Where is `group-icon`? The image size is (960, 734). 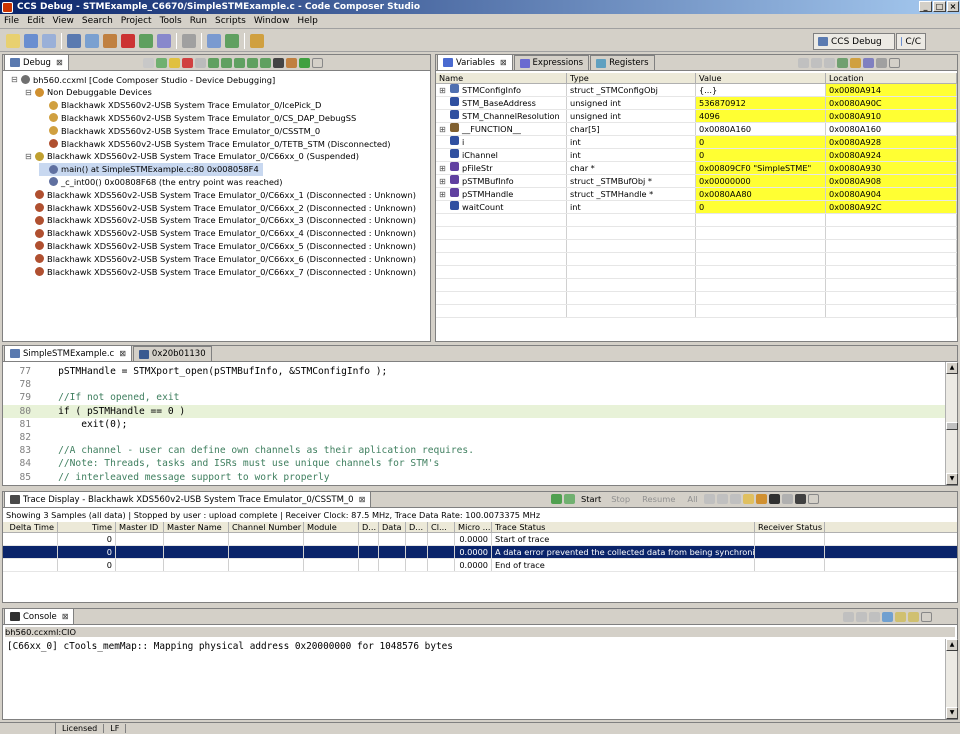 group-icon is located at coordinates (722, 499).